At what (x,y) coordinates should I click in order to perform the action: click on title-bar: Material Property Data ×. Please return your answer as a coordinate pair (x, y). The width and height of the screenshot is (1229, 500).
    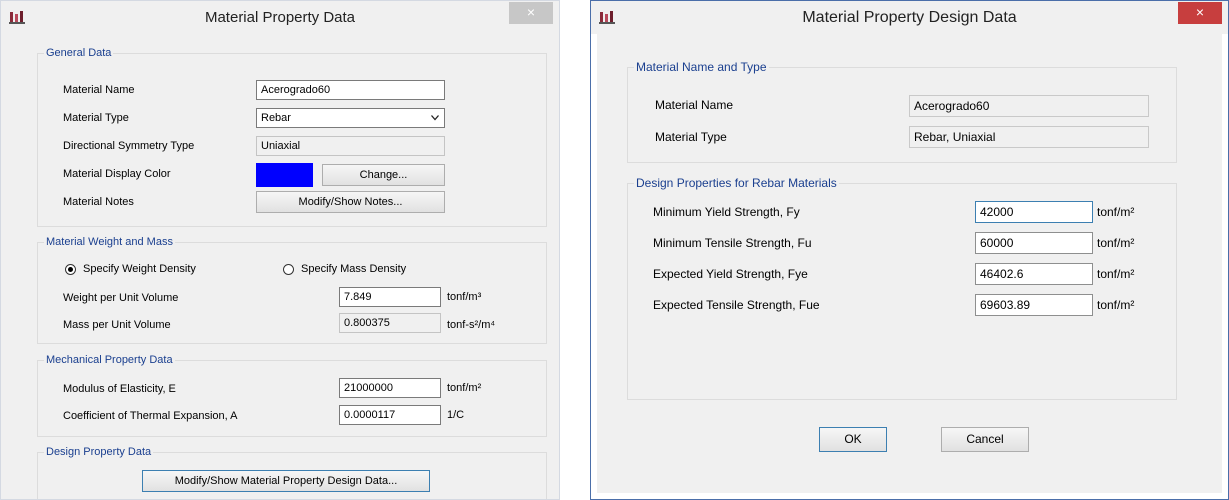
    Looking at the image, I should click on (280, 18).